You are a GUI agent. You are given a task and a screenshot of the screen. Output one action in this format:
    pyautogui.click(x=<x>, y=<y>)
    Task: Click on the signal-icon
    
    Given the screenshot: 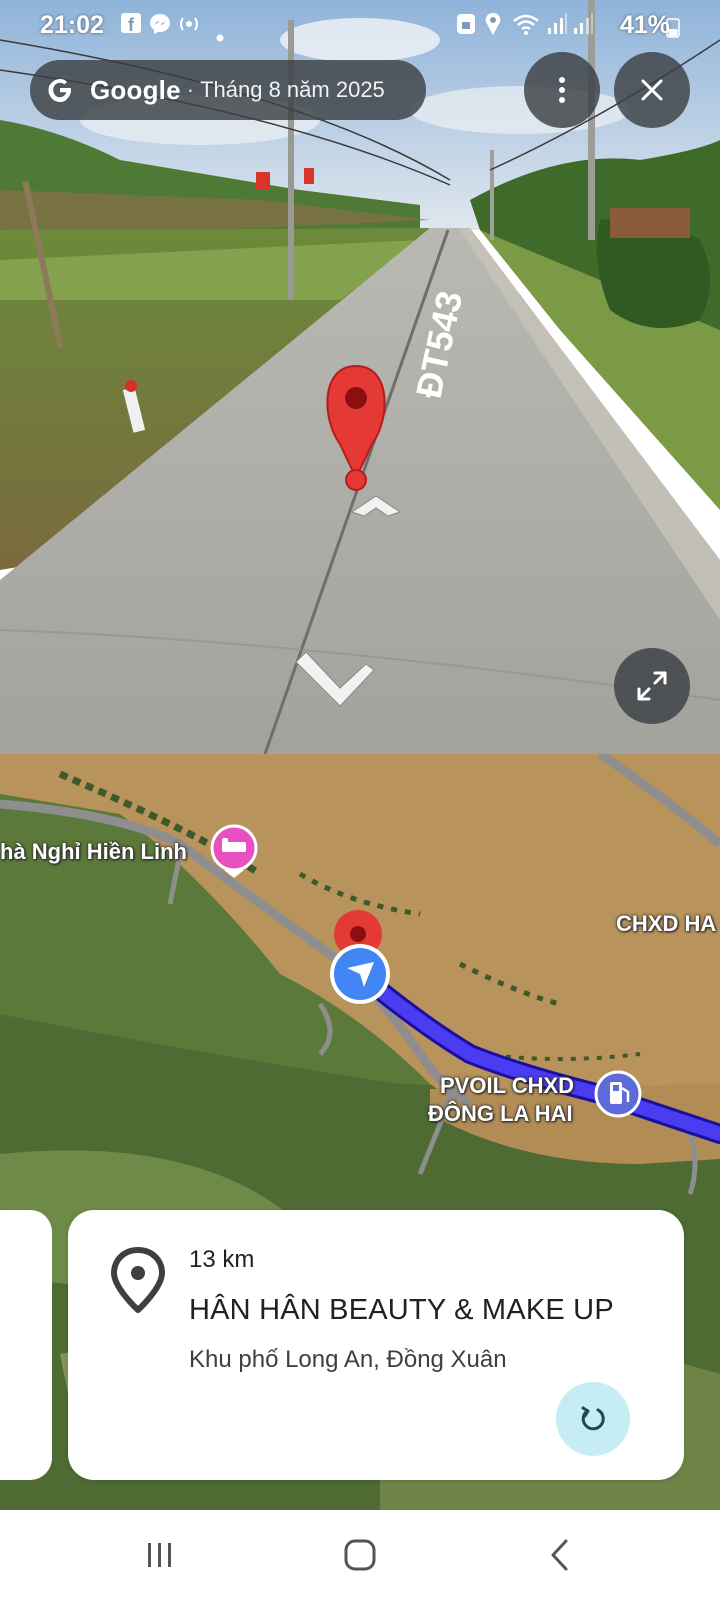 What is the action you would take?
    pyautogui.click(x=557, y=27)
    